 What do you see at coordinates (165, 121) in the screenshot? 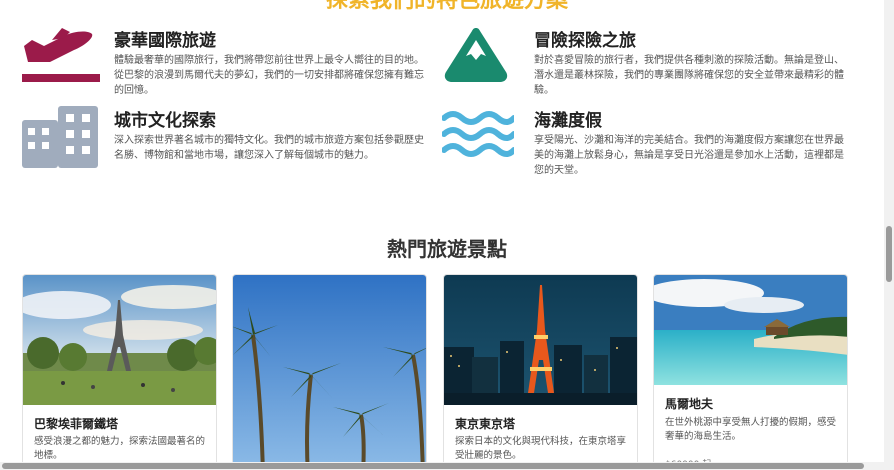
I see `service-title: 城市文化探索` at bounding box center [165, 121].